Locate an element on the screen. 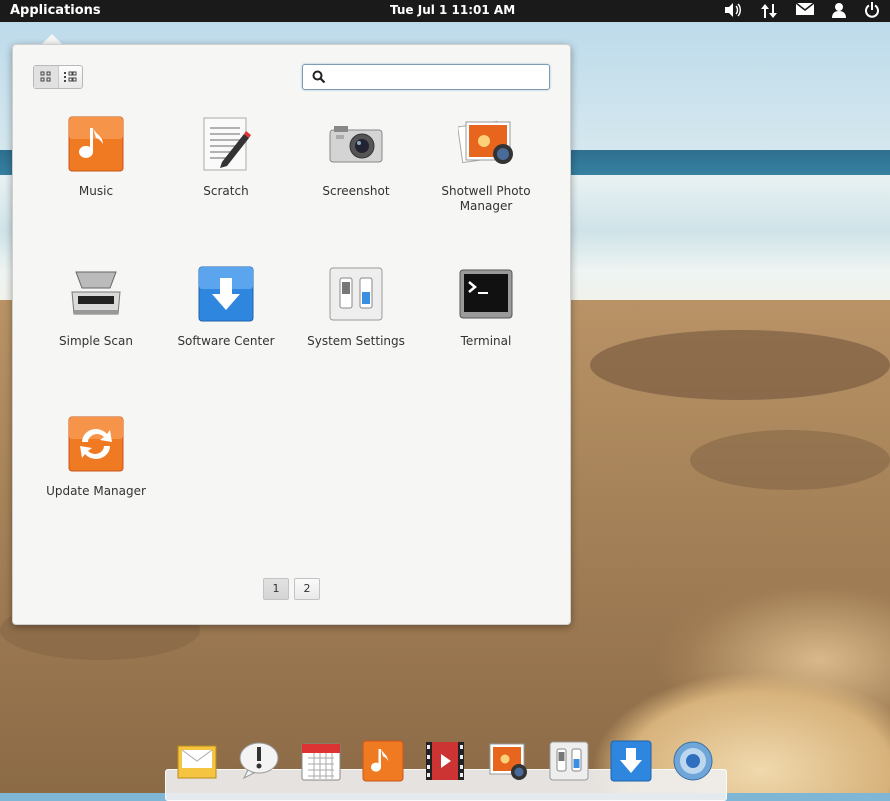  dock-settings-icon is located at coordinates (569, 761).